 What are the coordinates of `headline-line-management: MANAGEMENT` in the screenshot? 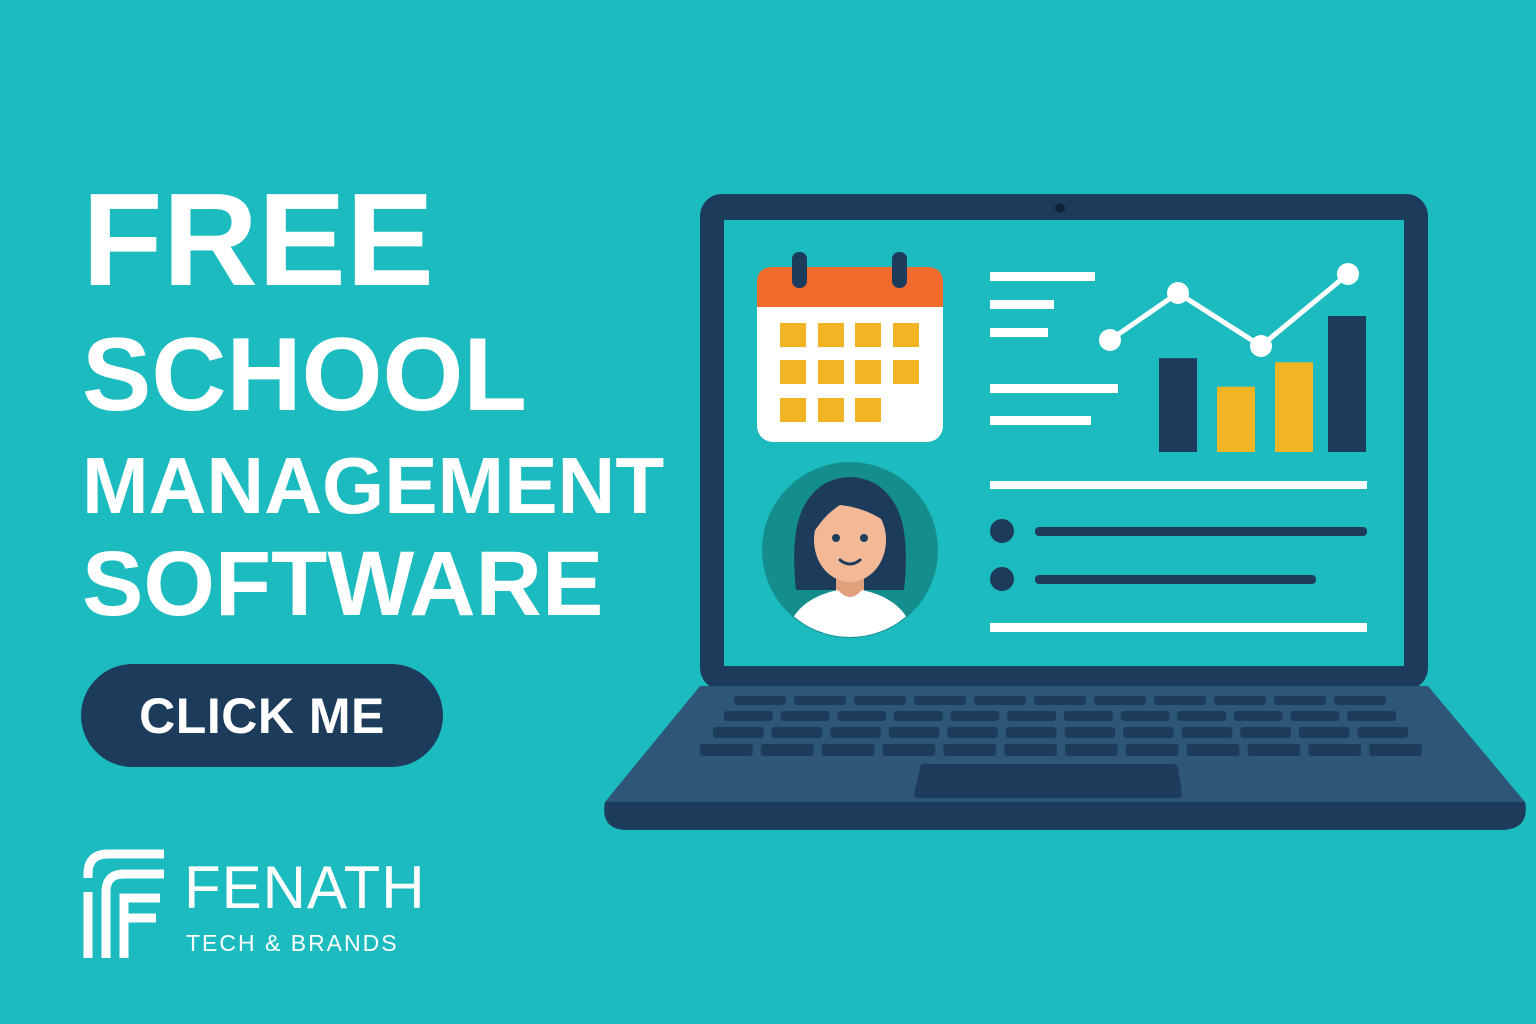 It's located at (373, 485).